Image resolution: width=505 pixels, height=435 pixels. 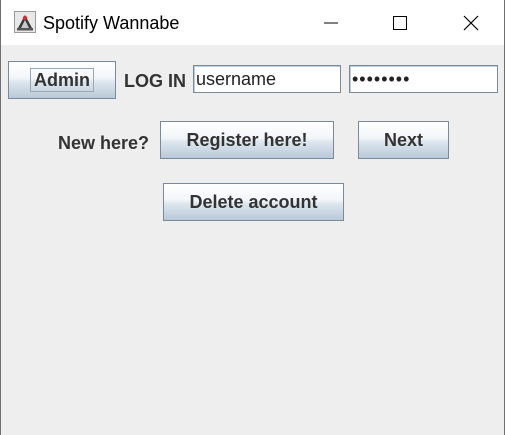 I want to click on maximize-button, so click(x=400, y=22).